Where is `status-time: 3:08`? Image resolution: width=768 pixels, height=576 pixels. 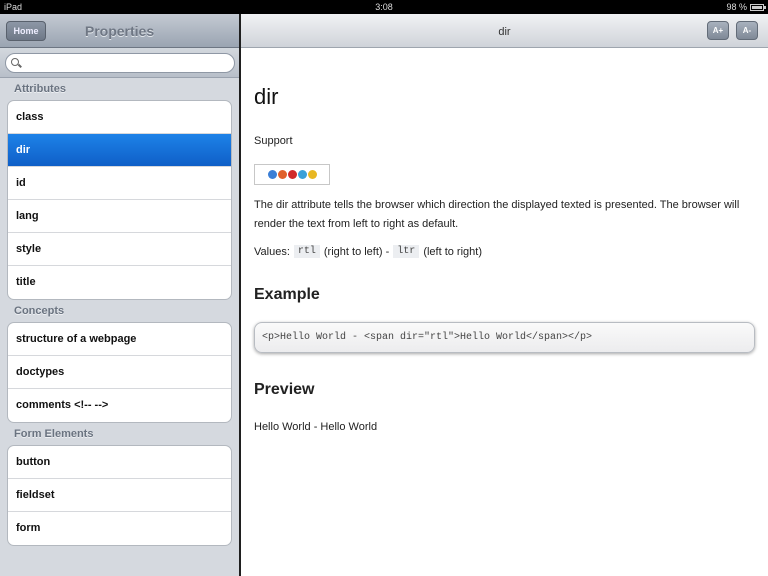 status-time: 3:08 is located at coordinates (384, 7).